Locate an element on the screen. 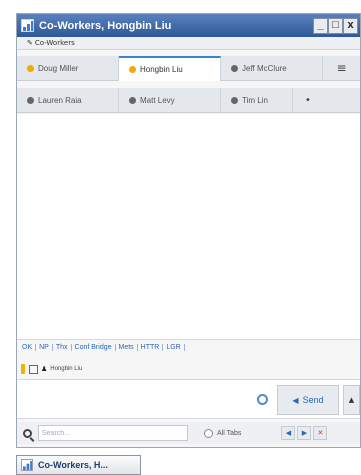  tab-jeff-mcclure: Jeff McClure is located at coordinates (272, 68).